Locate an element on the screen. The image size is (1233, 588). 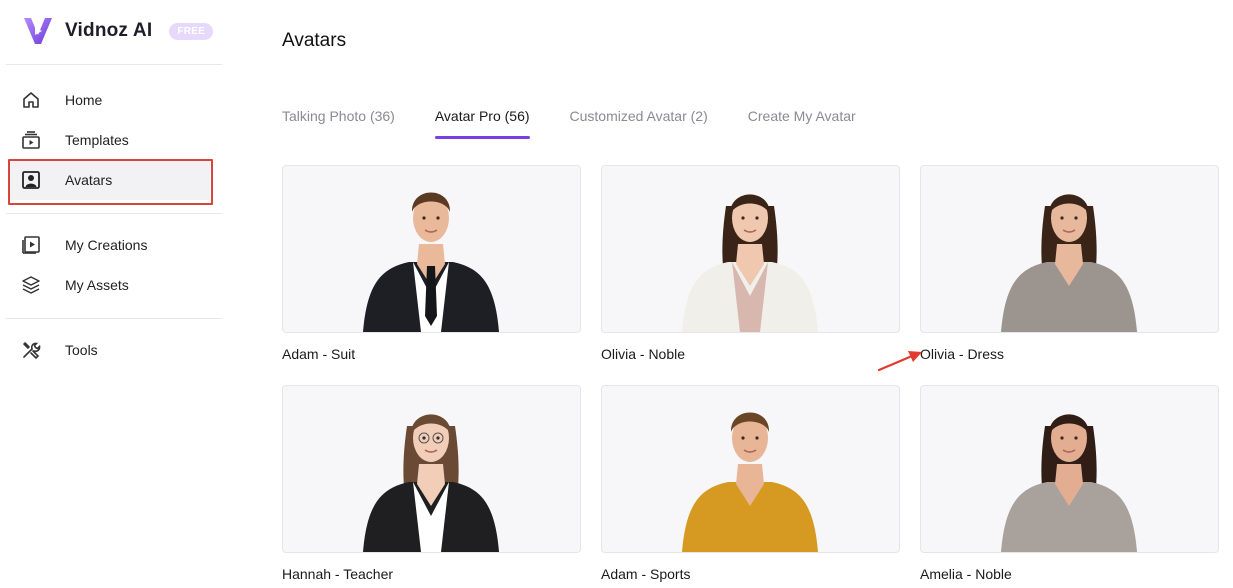
avatar-card-adam-sports: Adam - Sports is located at coordinates (750, 483).